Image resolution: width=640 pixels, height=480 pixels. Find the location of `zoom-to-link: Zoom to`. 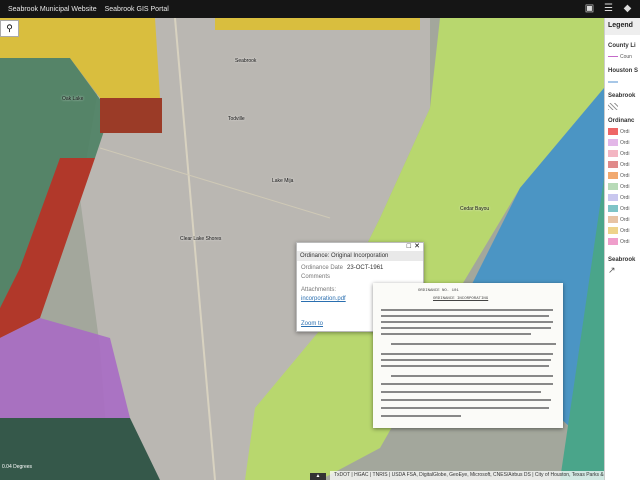

zoom-to-link: Zoom to is located at coordinates (312, 324).